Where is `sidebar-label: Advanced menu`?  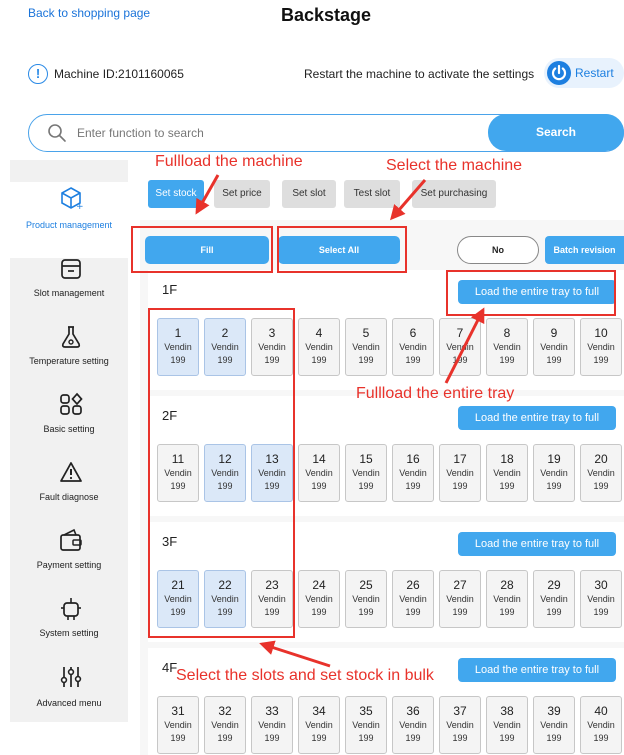 sidebar-label: Advanced menu is located at coordinates (69, 703).